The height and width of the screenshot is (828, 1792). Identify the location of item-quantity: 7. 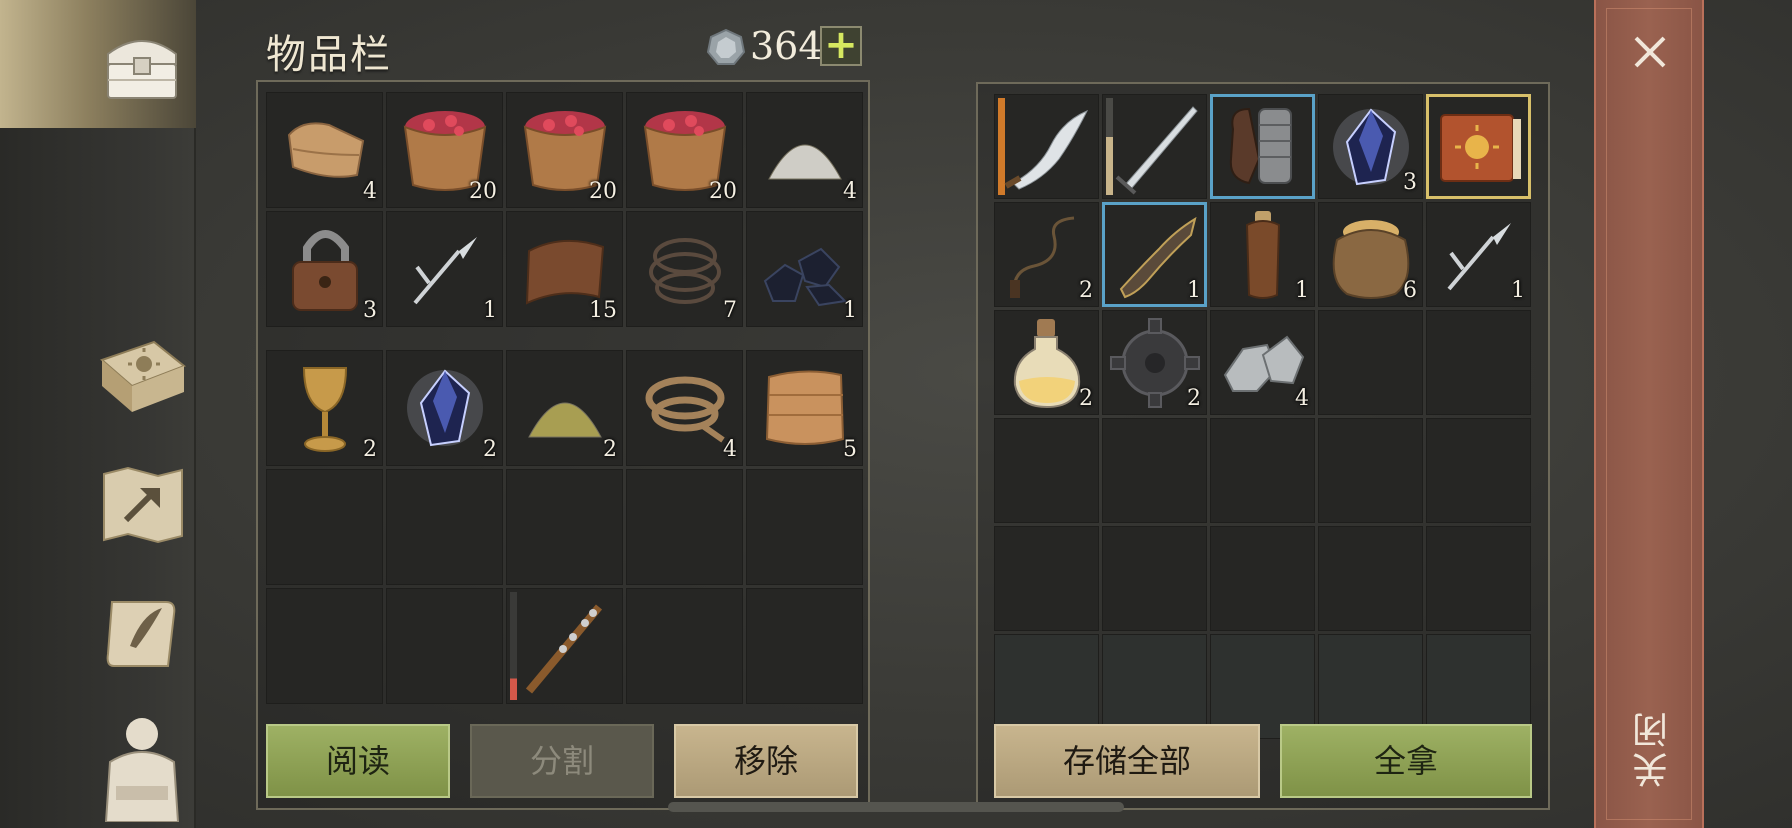
(730, 310).